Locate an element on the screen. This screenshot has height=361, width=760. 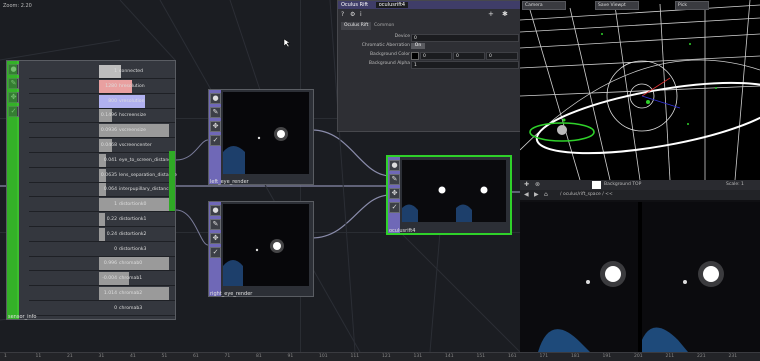
color-r-value: 0 is located at coordinates (424, 56).